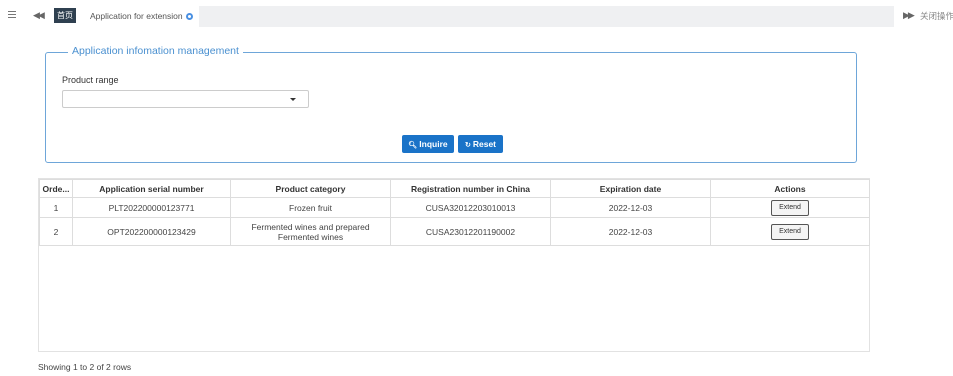 The image size is (953, 376). What do you see at coordinates (310, 188) in the screenshot?
I see `column-header-category: Product category` at bounding box center [310, 188].